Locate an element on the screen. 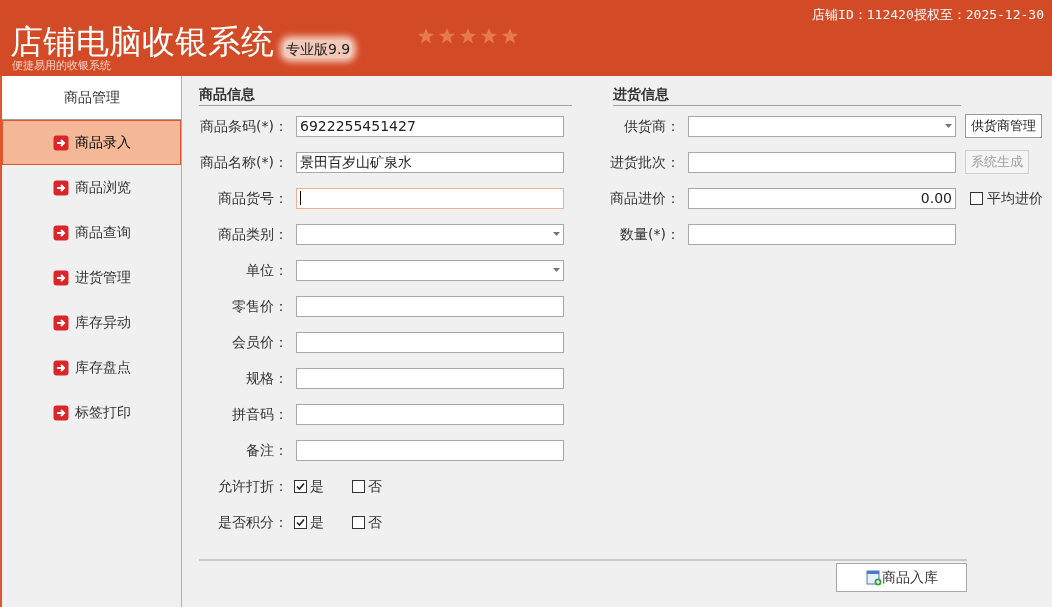 The image size is (1052, 607). app-subtitle: 便捷易用的收银系统 is located at coordinates (61, 66).